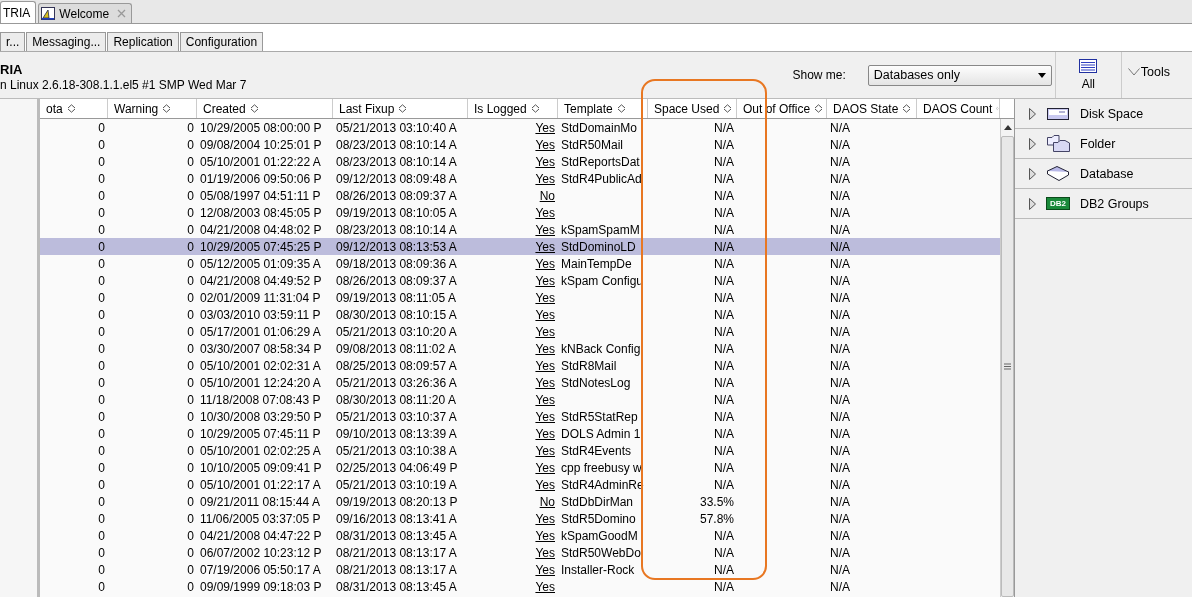  What do you see at coordinates (520, 178) in the screenshot?
I see `table-row: 0 0 01/19/2006 09:50:06 P 09/12/2013 08:09:48 A Yes StdR4PublicAd N/A N/A` at bounding box center [520, 178].